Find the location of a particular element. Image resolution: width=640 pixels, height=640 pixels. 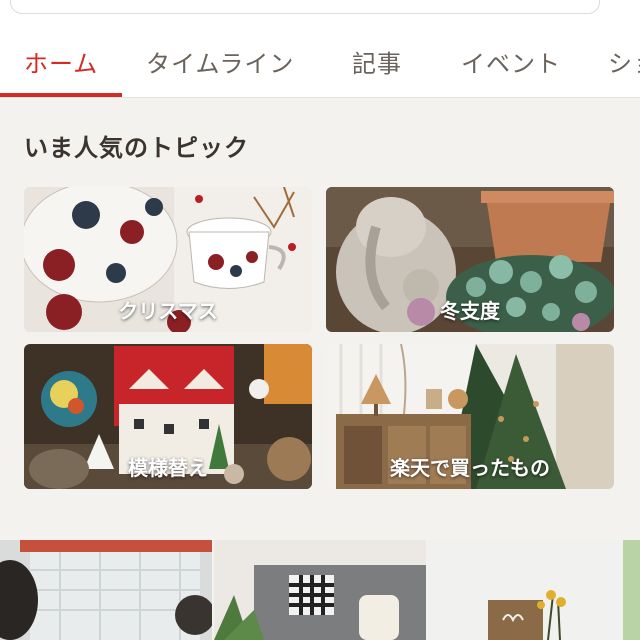

topic-label: 楽天で買ったもの is located at coordinates (470, 468).